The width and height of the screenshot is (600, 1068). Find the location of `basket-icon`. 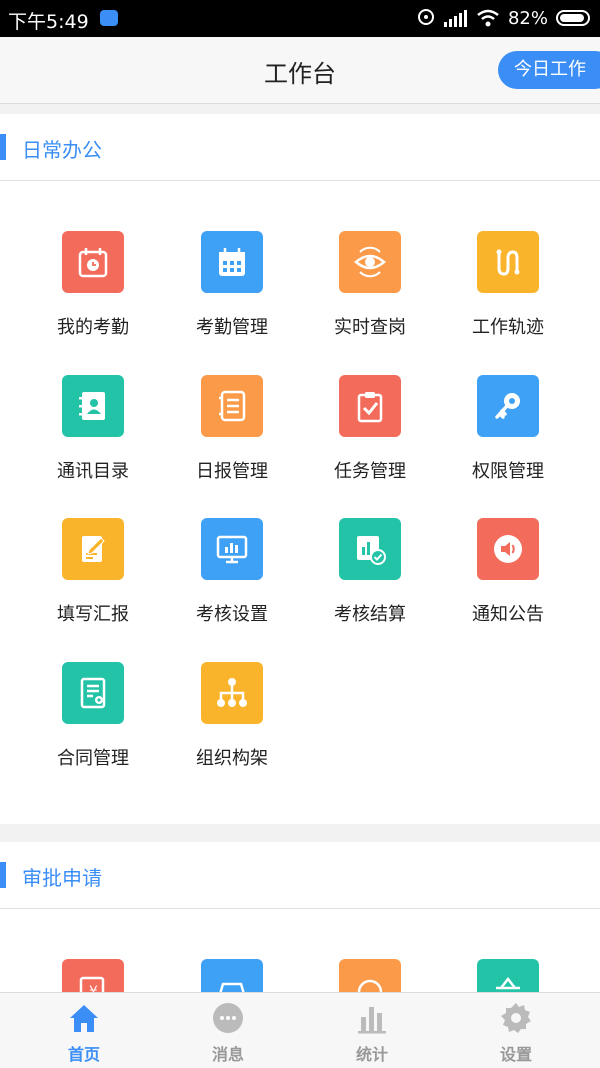

basket-icon is located at coordinates (508, 975).